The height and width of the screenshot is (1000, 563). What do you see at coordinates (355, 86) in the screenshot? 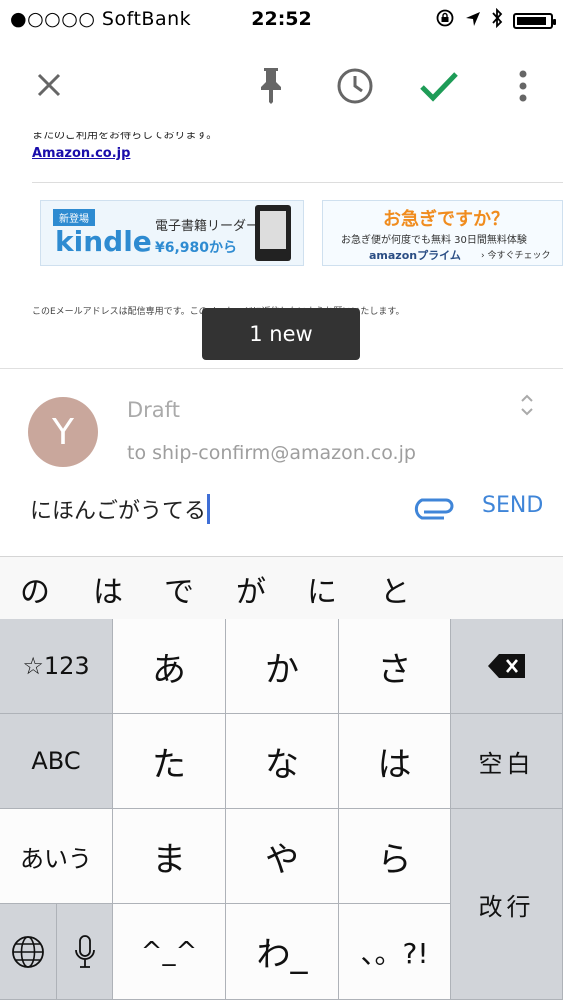
I see `clock-icon` at bounding box center [355, 86].